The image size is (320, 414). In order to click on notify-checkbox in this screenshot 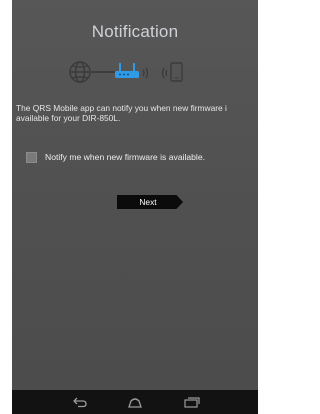, I will do `click(31, 157)`.